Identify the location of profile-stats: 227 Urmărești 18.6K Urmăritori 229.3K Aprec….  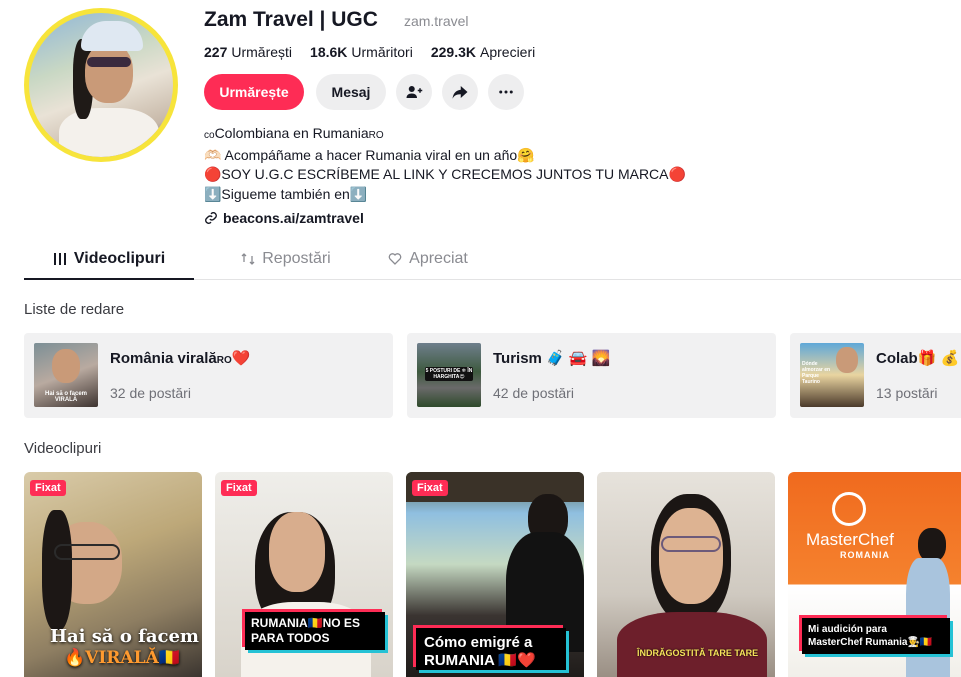
(574, 52).